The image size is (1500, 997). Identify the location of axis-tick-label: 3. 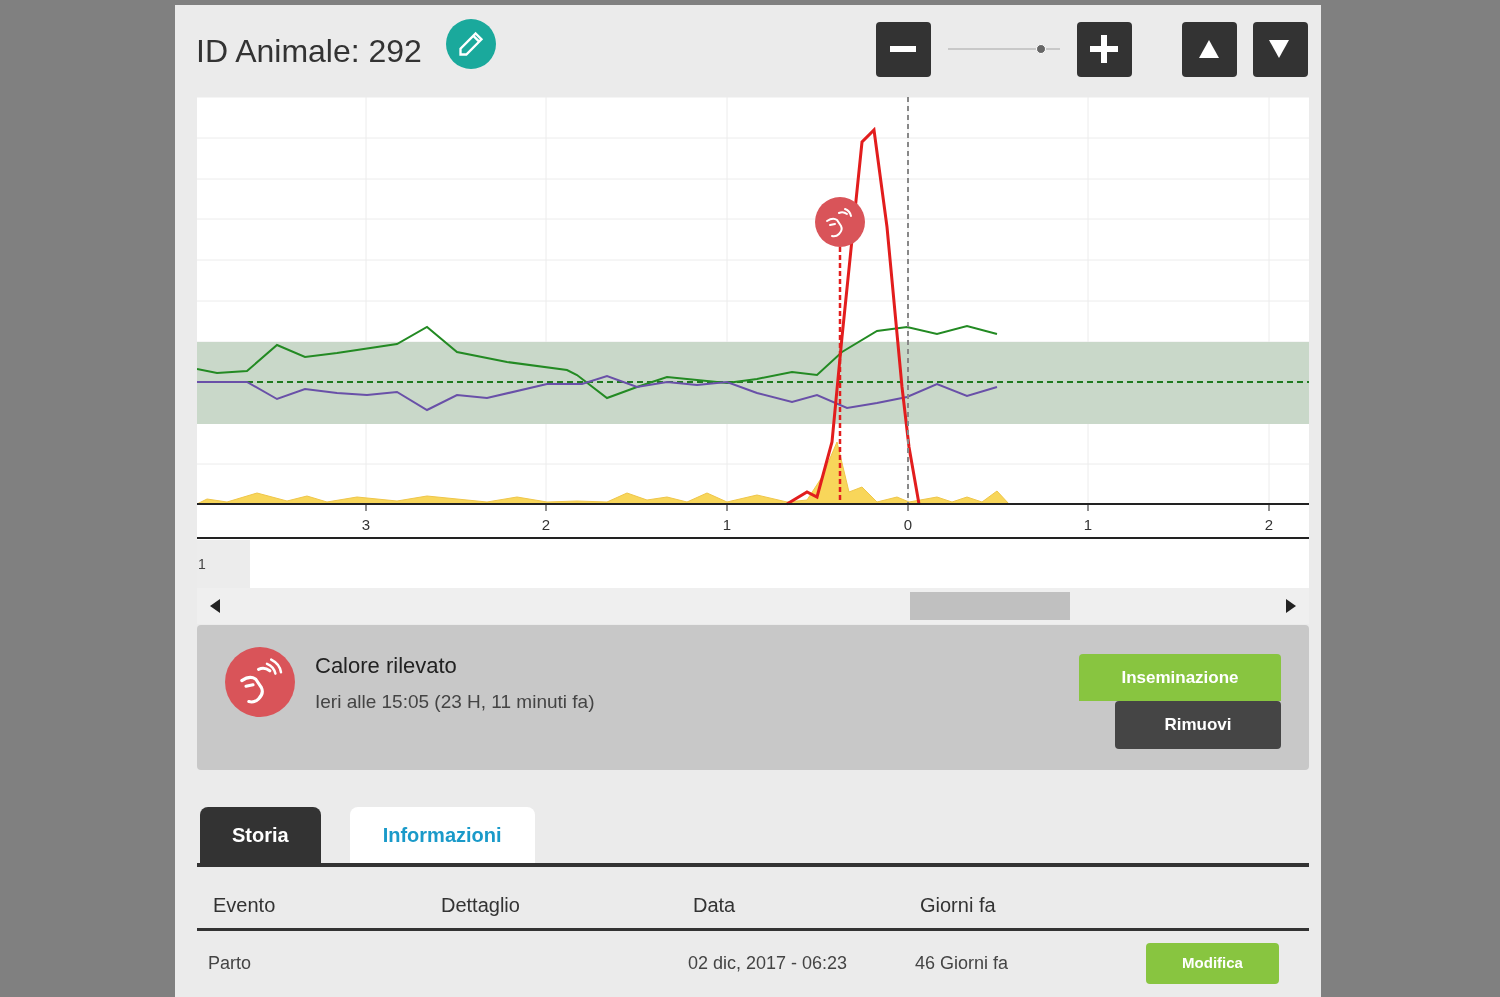
(366, 524).